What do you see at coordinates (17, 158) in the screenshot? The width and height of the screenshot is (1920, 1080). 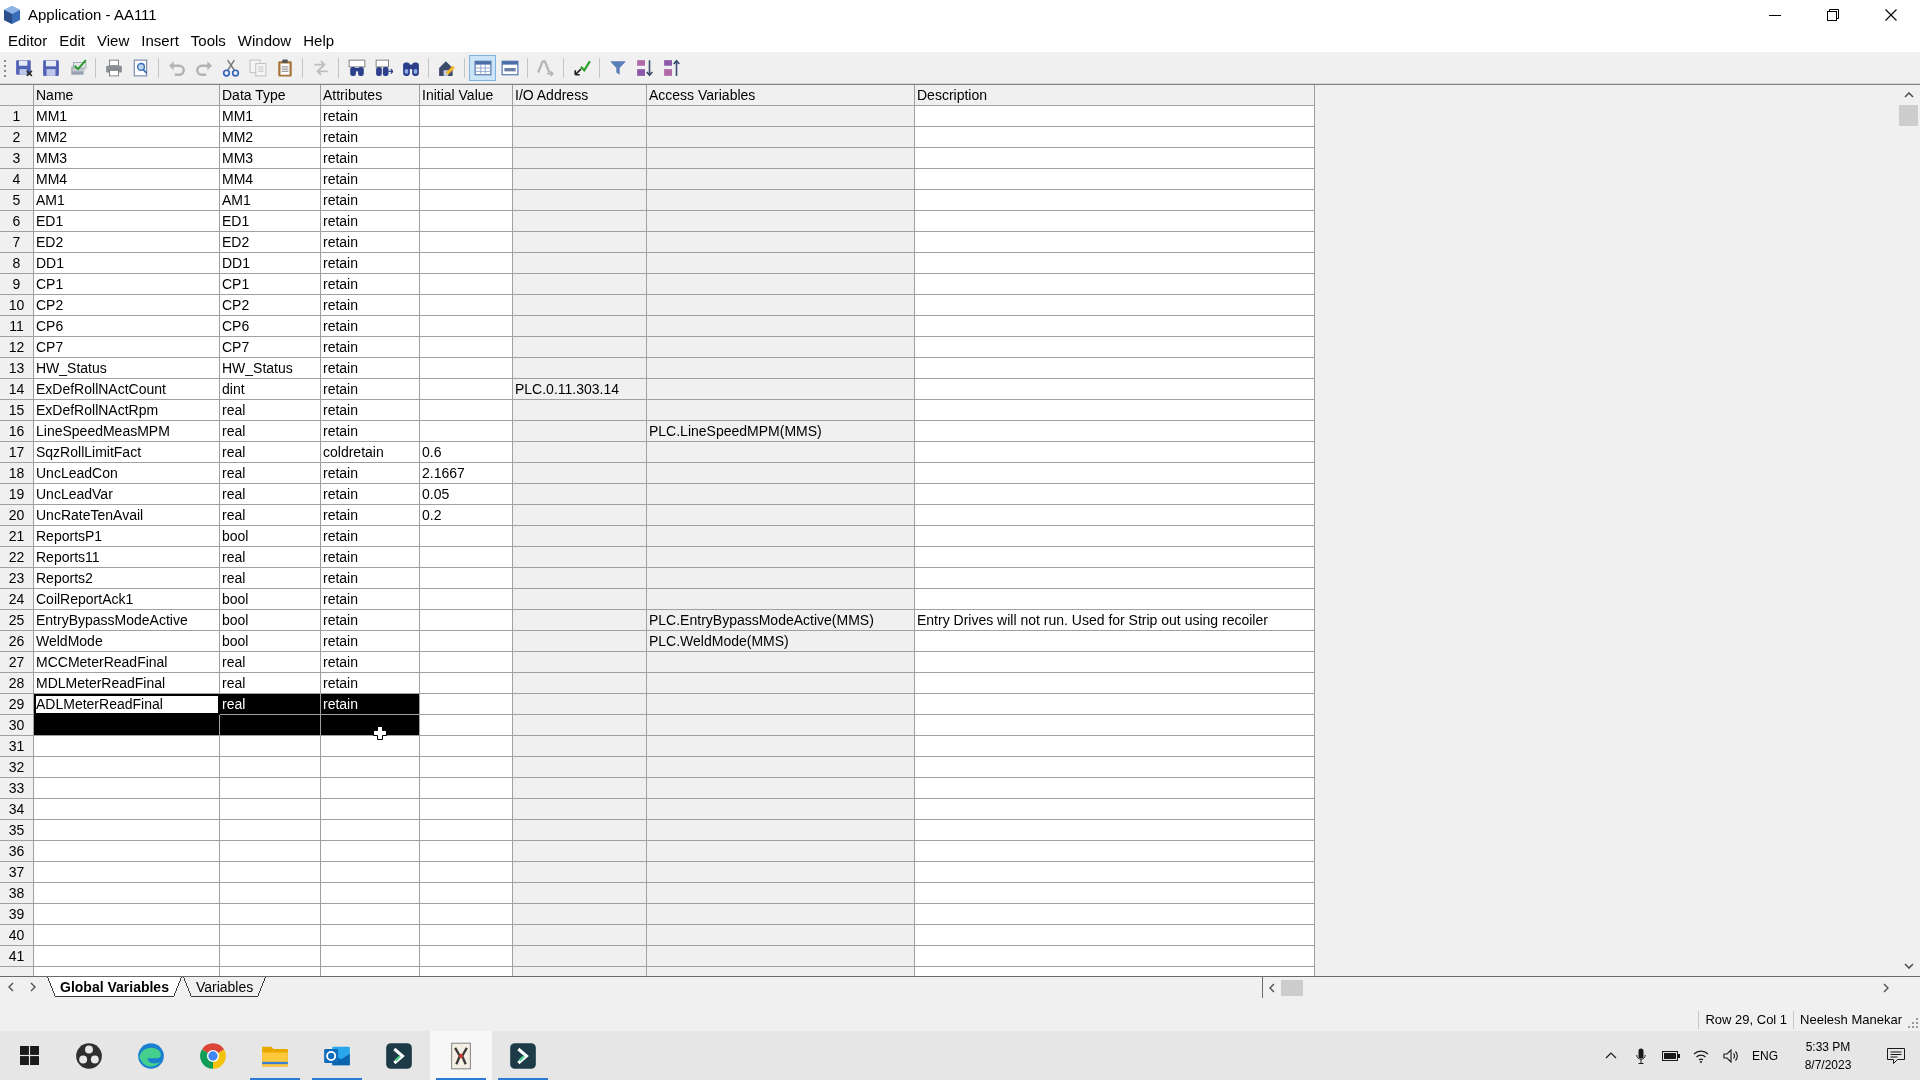 I see `row-number: 3` at bounding box center [17, 158].